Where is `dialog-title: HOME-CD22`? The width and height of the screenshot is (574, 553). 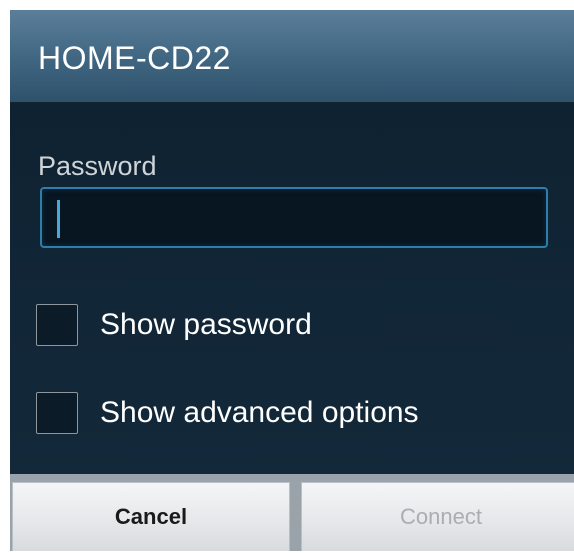 dialog-title: HOME-CD22 is located at coordinates (134, 58).